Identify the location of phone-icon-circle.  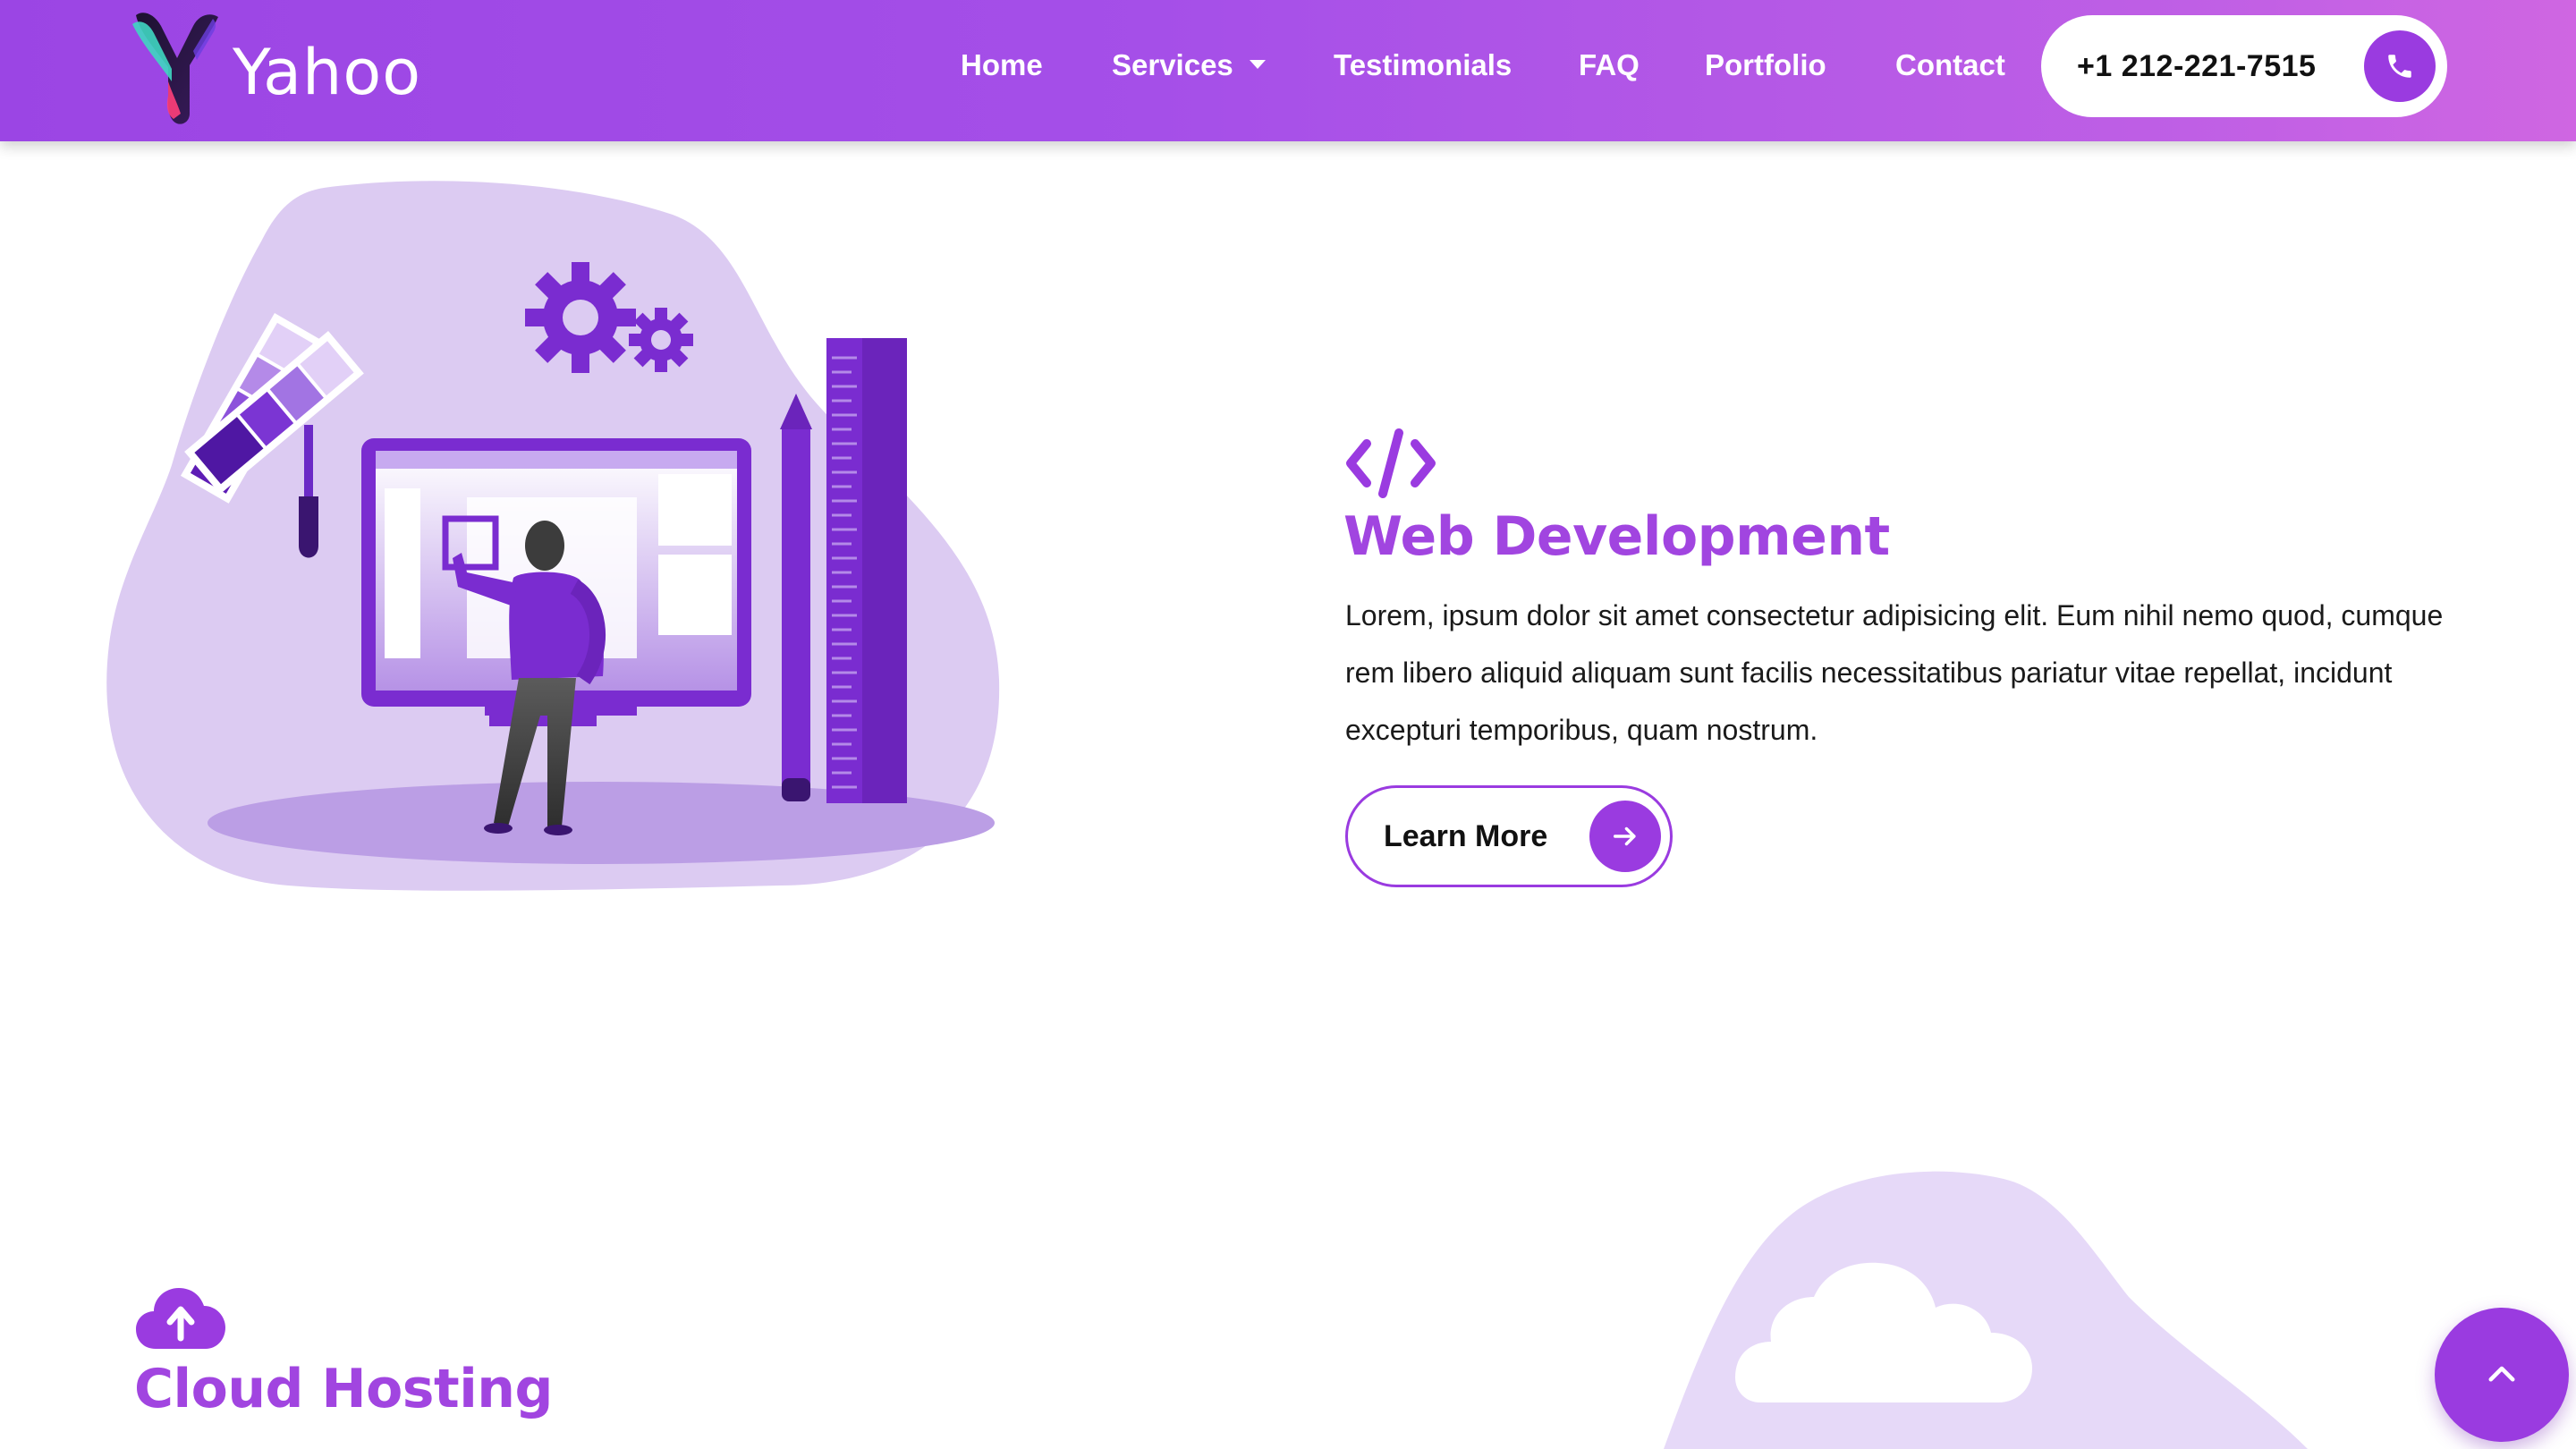
(2400, 66).